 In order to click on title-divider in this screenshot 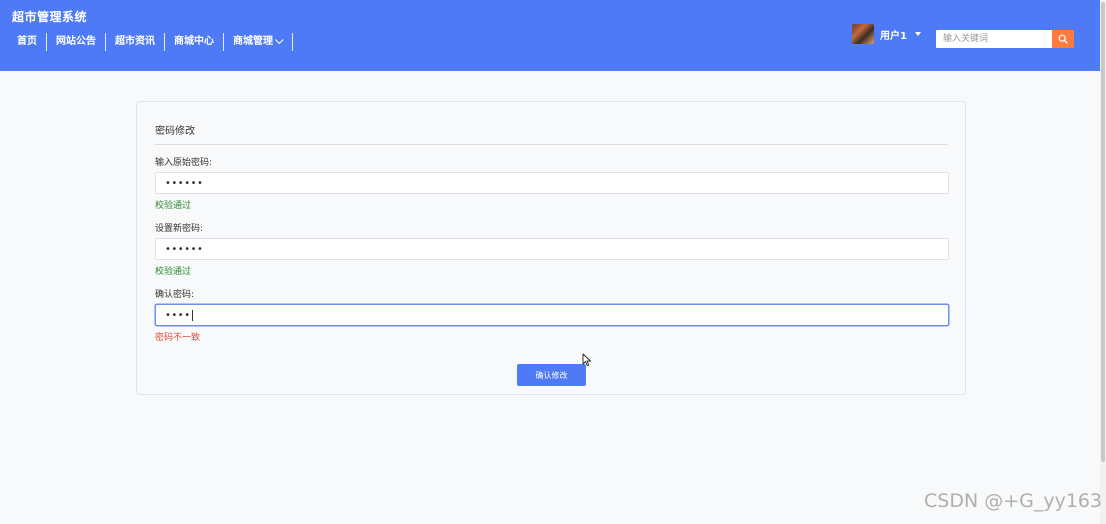, I will do `click(551, 144)`.